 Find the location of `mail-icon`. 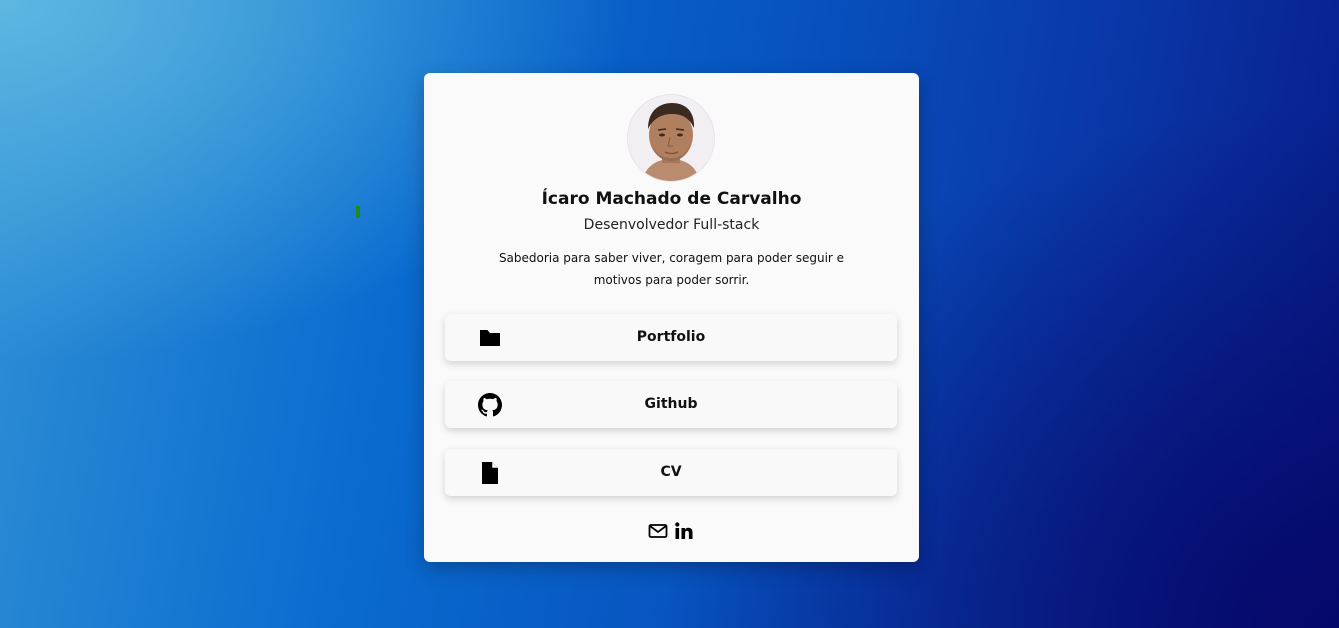

mail-icon is located at coordinates (658, 531).